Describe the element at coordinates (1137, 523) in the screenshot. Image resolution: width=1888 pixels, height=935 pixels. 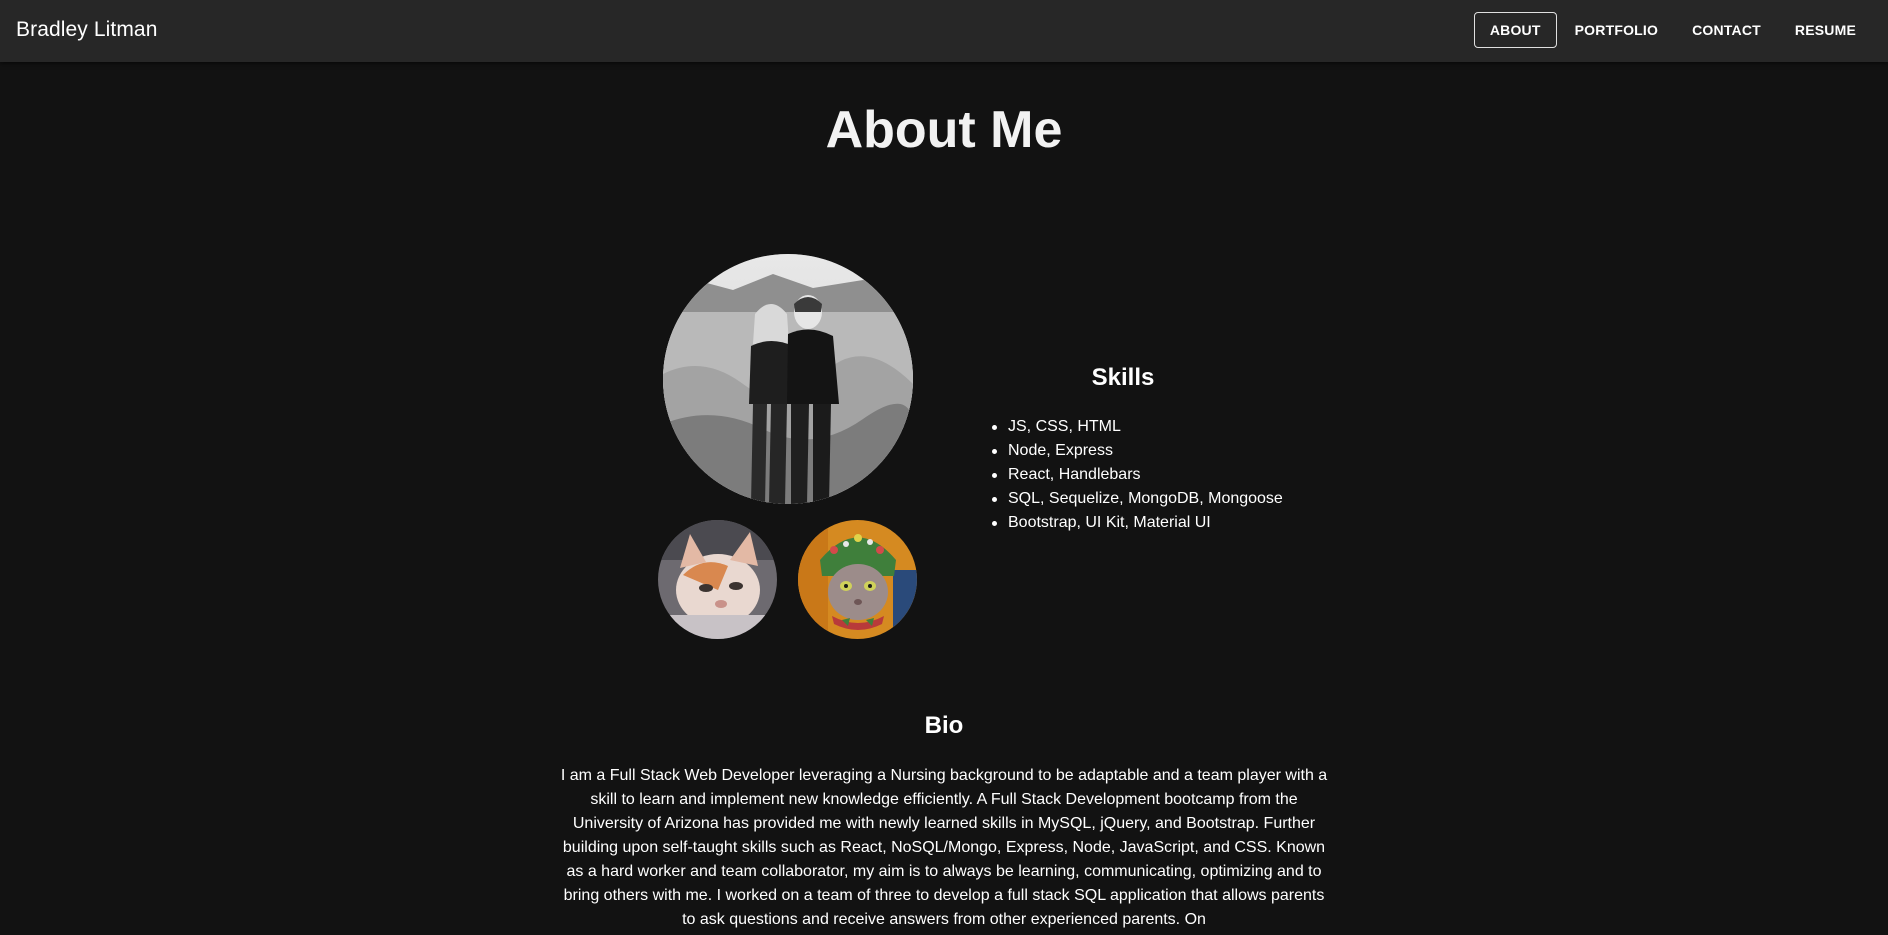
I see `skill-item: Bootstrap, UI Kit, Material UI` at that location.